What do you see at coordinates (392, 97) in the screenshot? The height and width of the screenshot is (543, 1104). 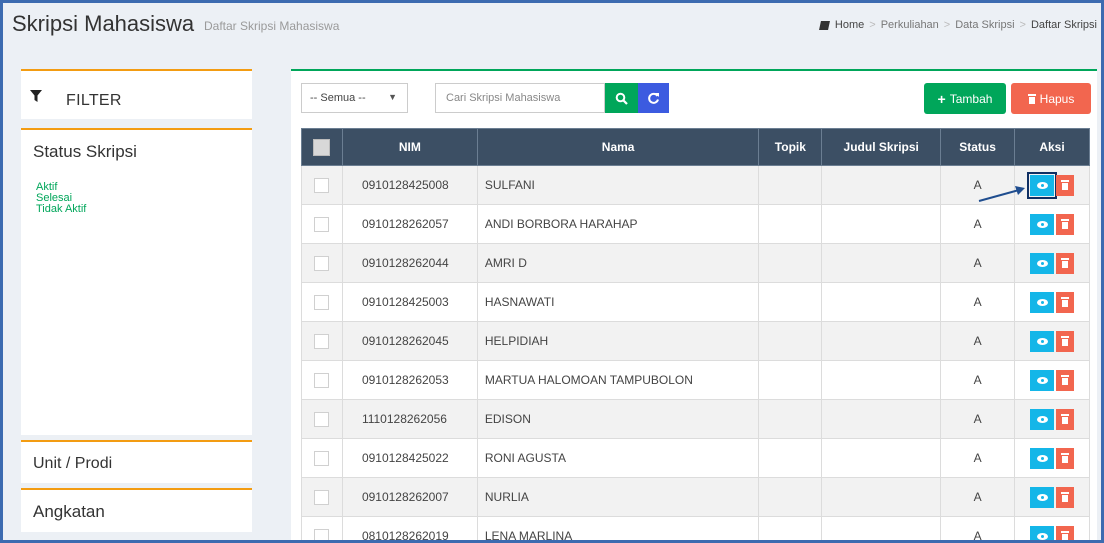 I see `caret-down-icon: ▼` at bounding box center [392, 97].